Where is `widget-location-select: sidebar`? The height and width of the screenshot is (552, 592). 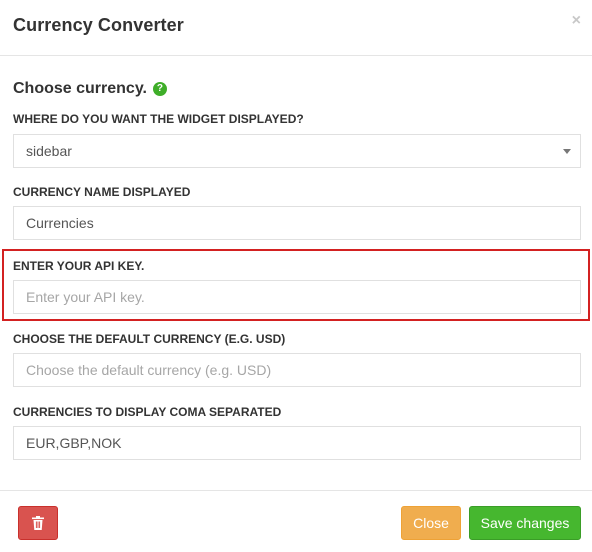
widget-location-select: sidebar is located at coordinates (297, 151).